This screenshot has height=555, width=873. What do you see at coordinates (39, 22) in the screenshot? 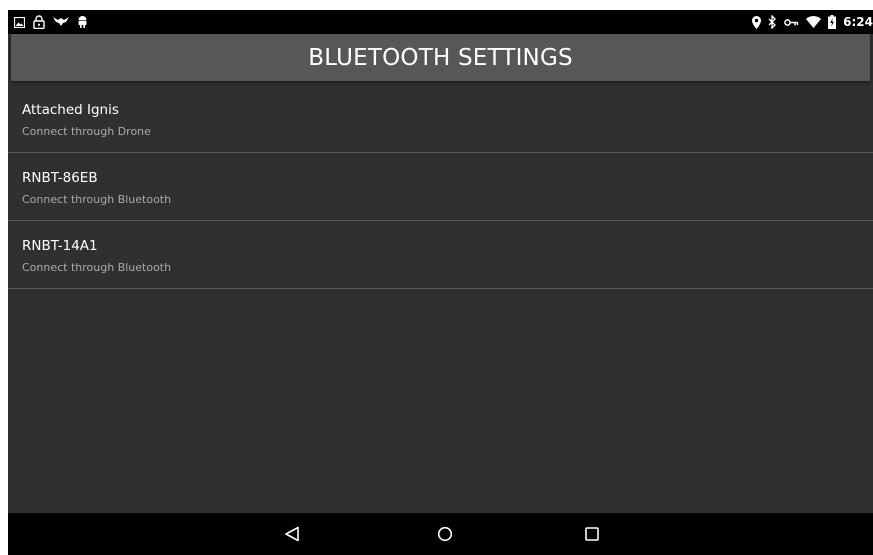
I see `lock-icon` at bounding box center [39, 22].